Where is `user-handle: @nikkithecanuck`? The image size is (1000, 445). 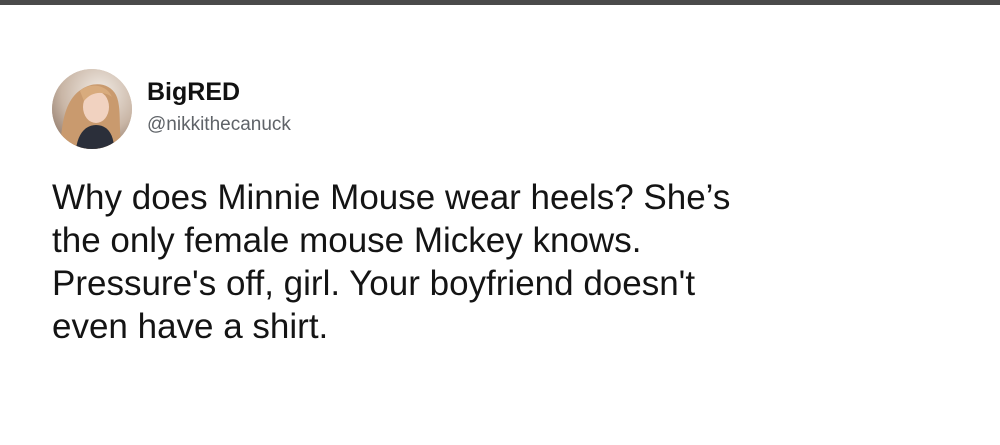
user-handle: @nikkithecanuck is located at coordinates (219, 125).